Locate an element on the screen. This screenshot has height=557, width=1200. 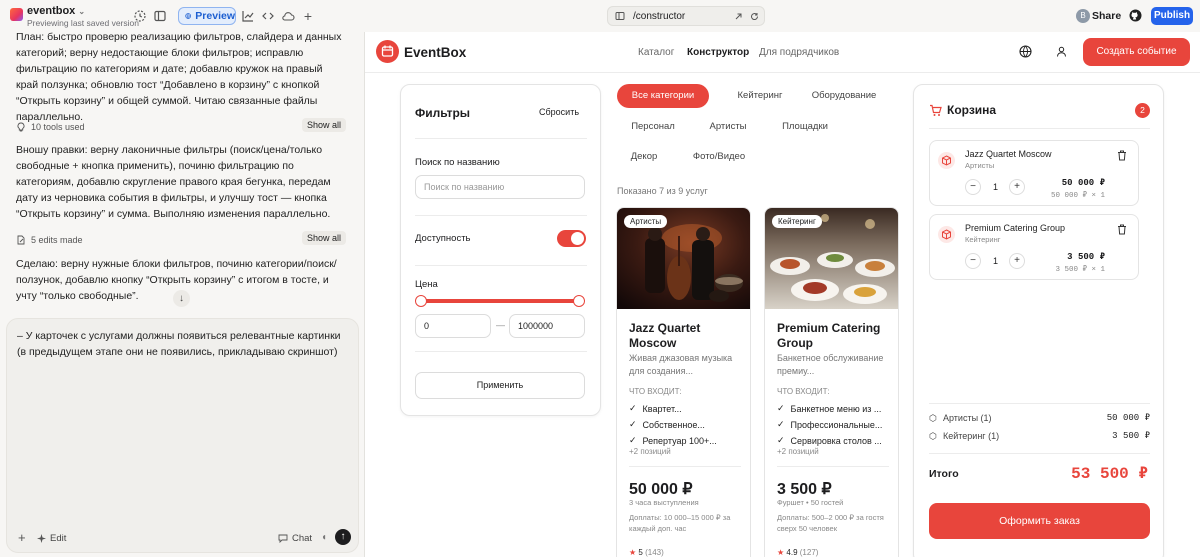
chat-mode-button: Chat is located at coordinates (295, 538).